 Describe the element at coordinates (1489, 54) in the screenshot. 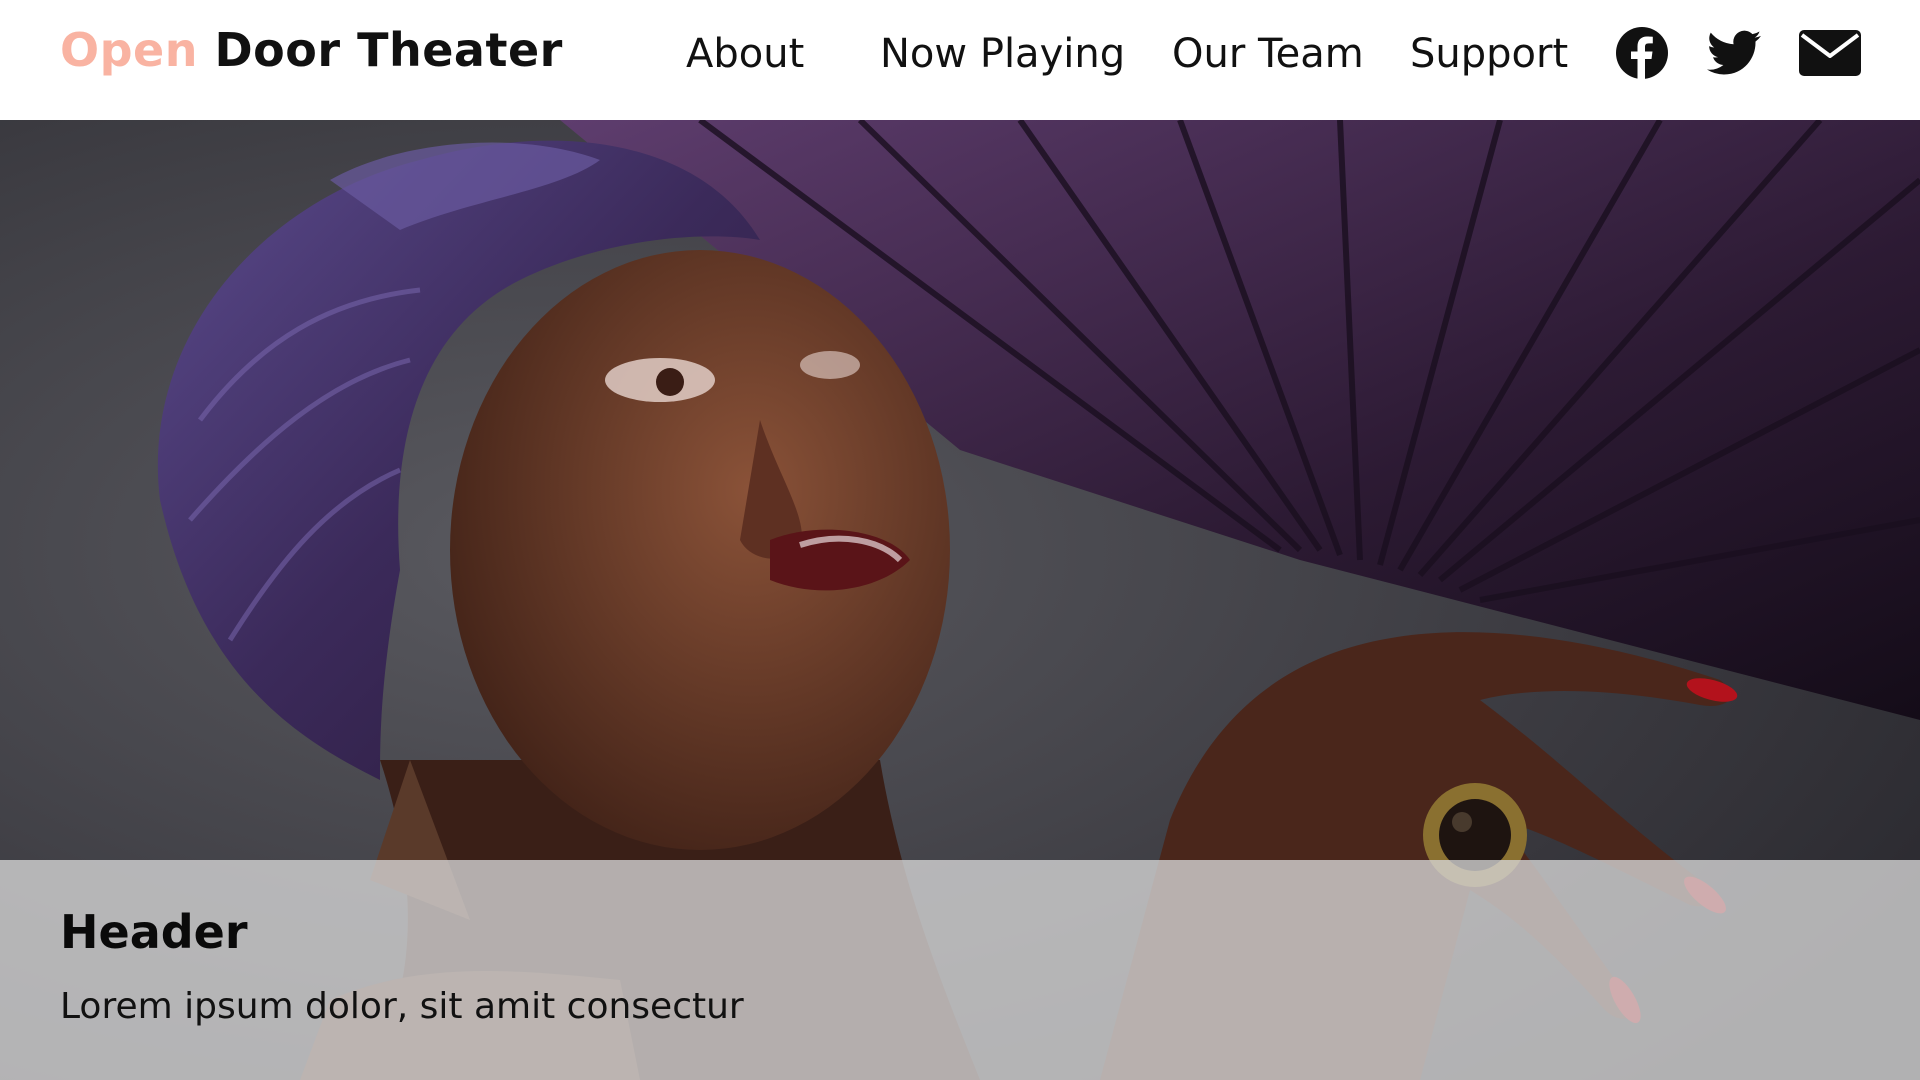

I see `nav-link-support: Support` at that location.